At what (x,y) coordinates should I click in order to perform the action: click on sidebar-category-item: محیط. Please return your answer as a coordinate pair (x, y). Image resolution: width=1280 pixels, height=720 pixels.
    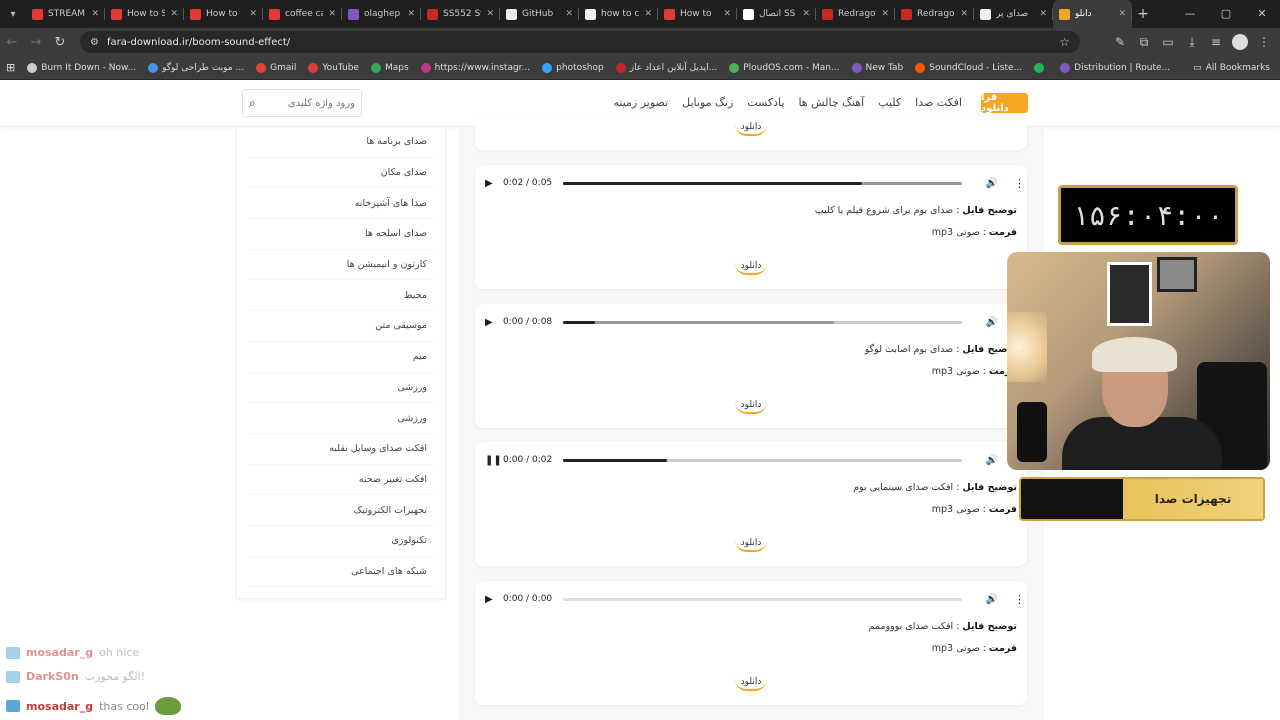
    Looking at the image, I should click on (341, 296).